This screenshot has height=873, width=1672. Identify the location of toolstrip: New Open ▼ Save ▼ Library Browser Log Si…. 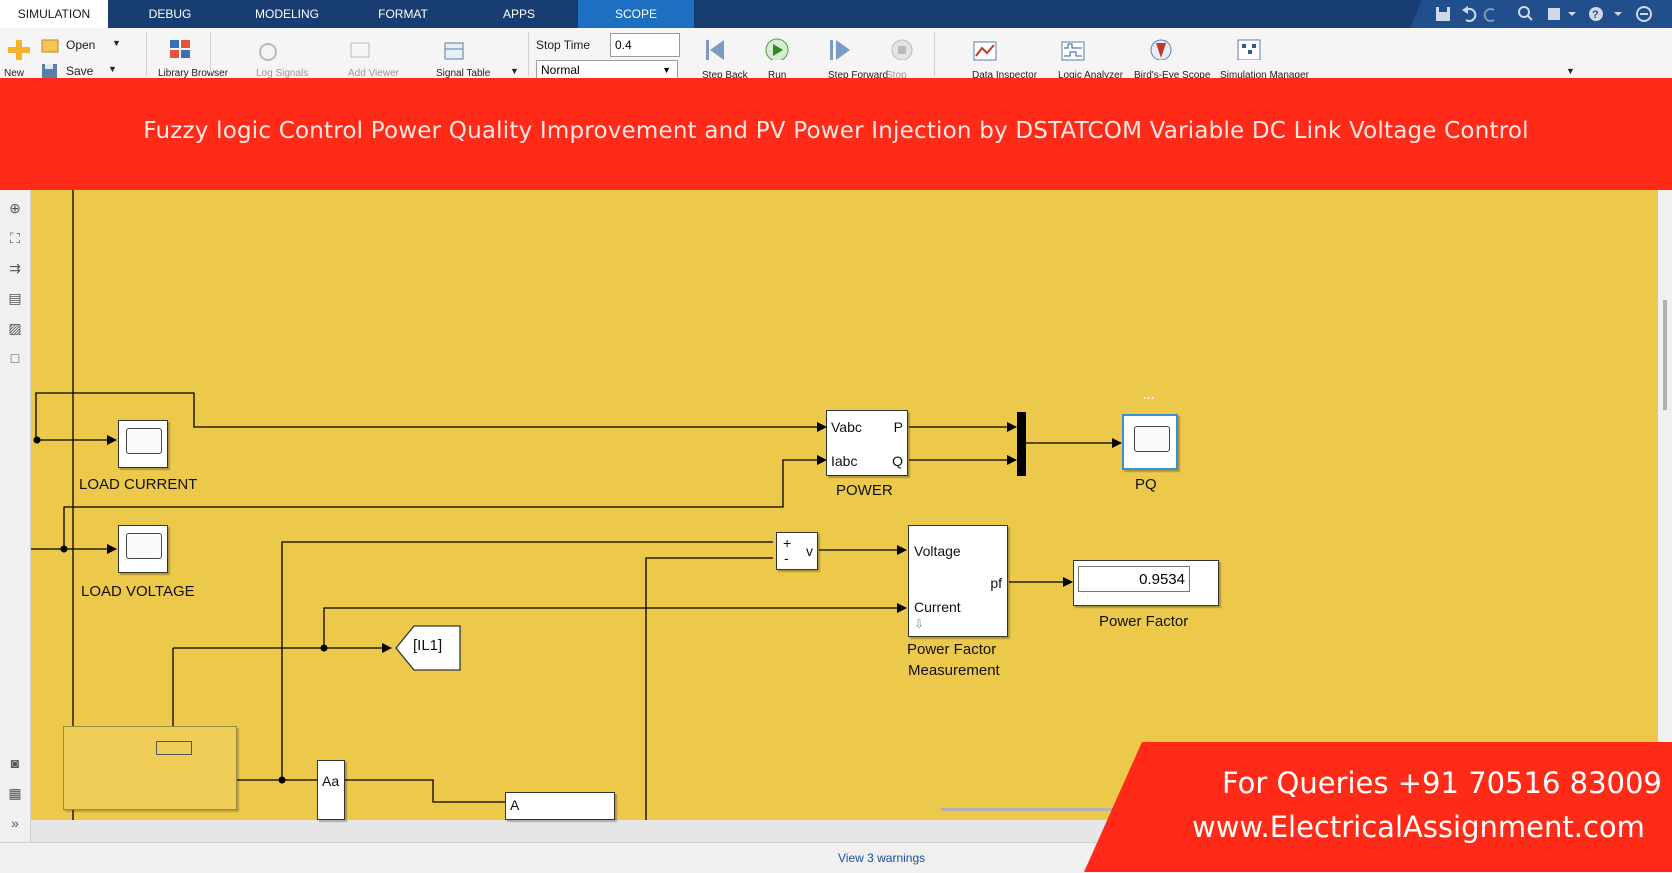
(836, 54).